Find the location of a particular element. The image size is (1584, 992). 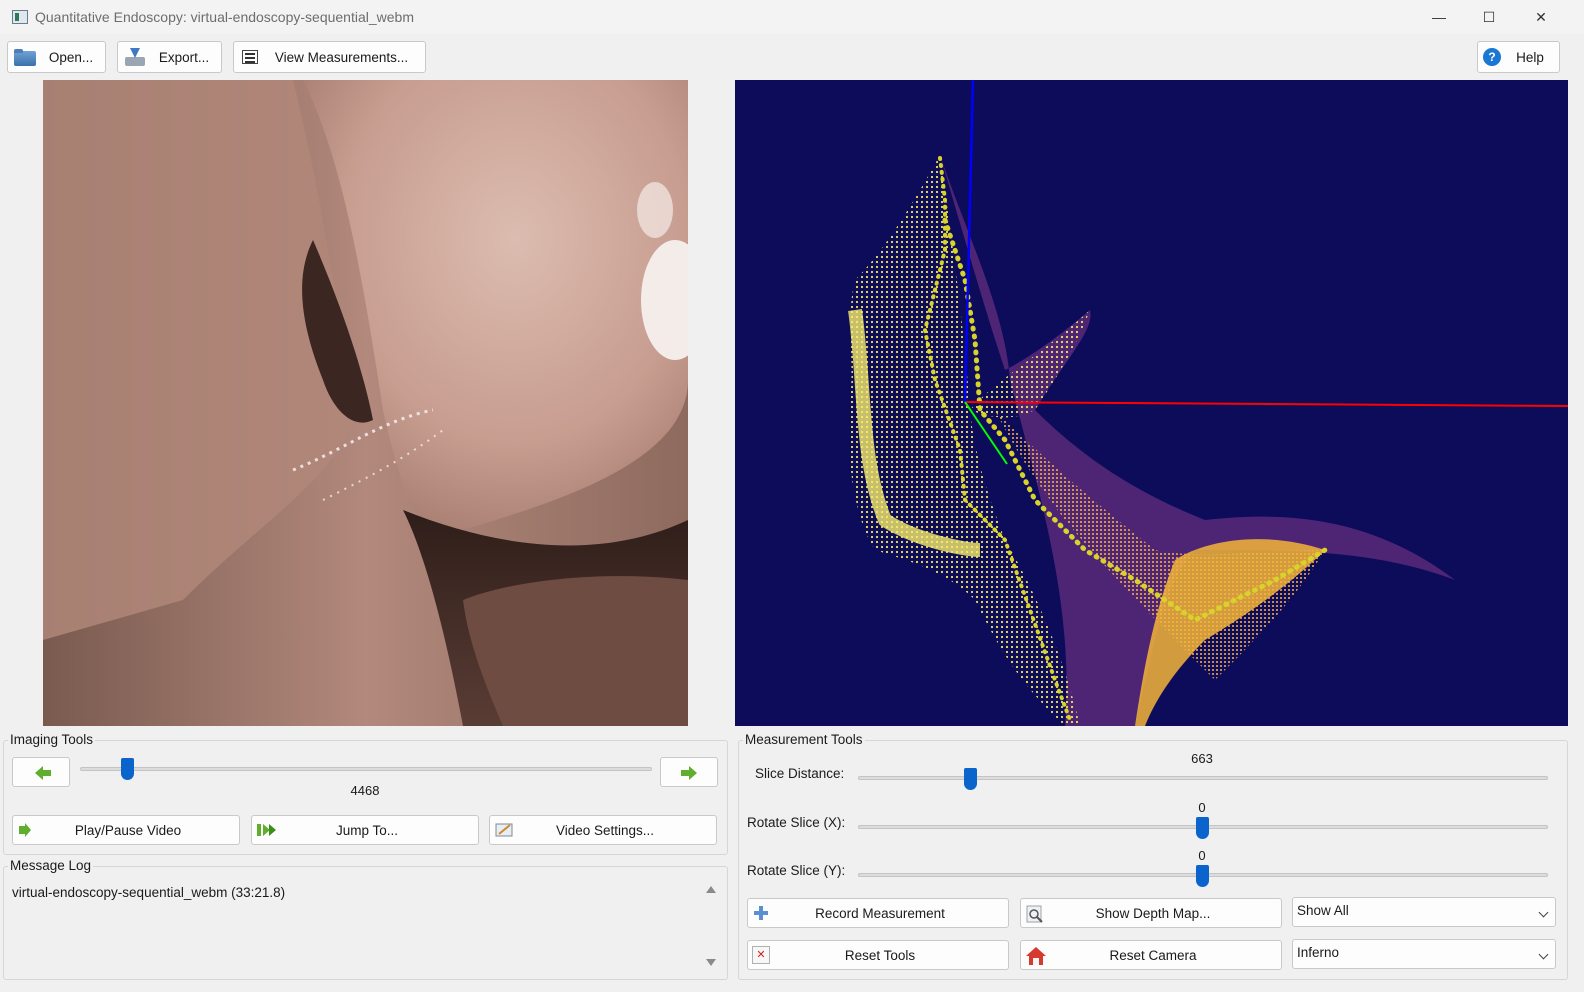

rotate-slice-x-slider-handle is located at coordinates (1202, 828).